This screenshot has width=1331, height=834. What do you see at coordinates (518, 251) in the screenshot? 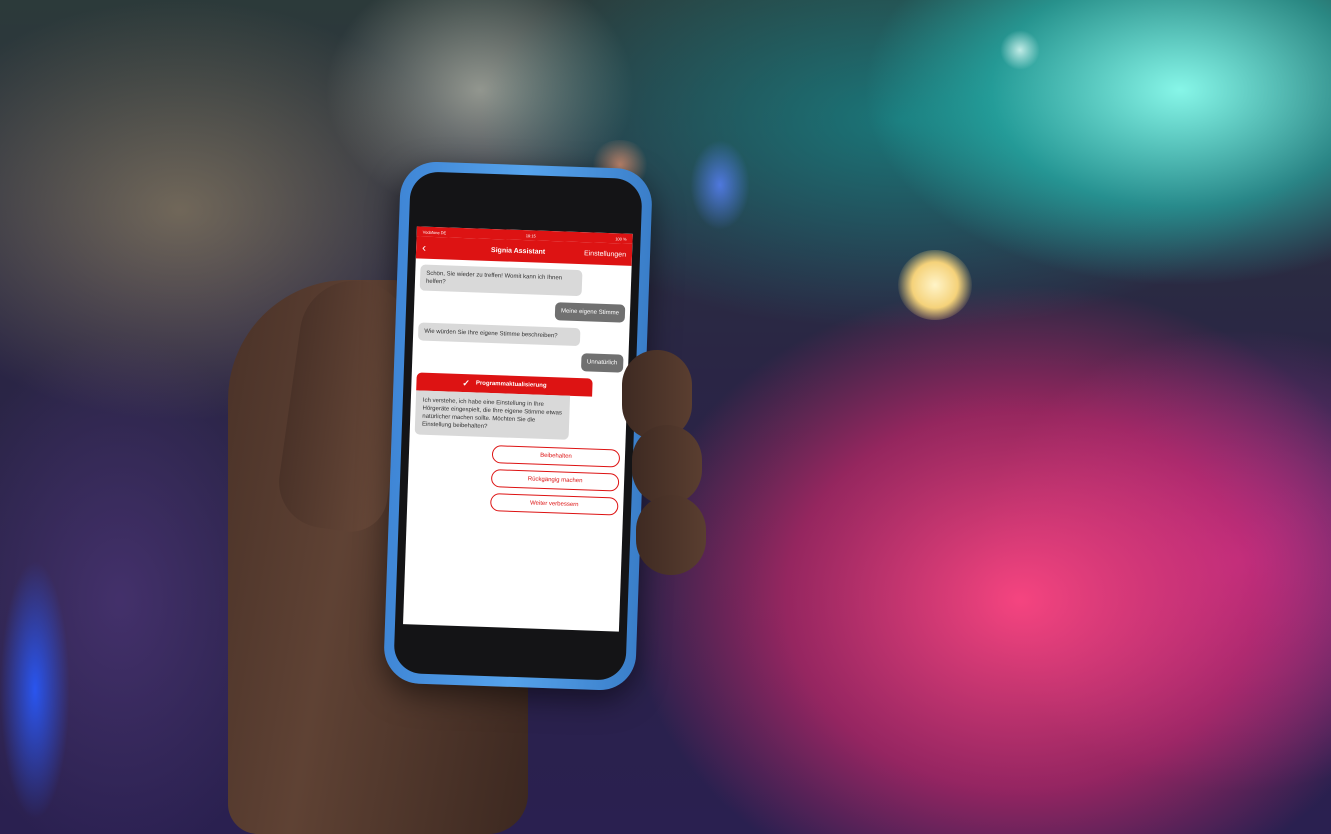
I see `app-title: Signia Assistant` at bounding box center [518, 251].